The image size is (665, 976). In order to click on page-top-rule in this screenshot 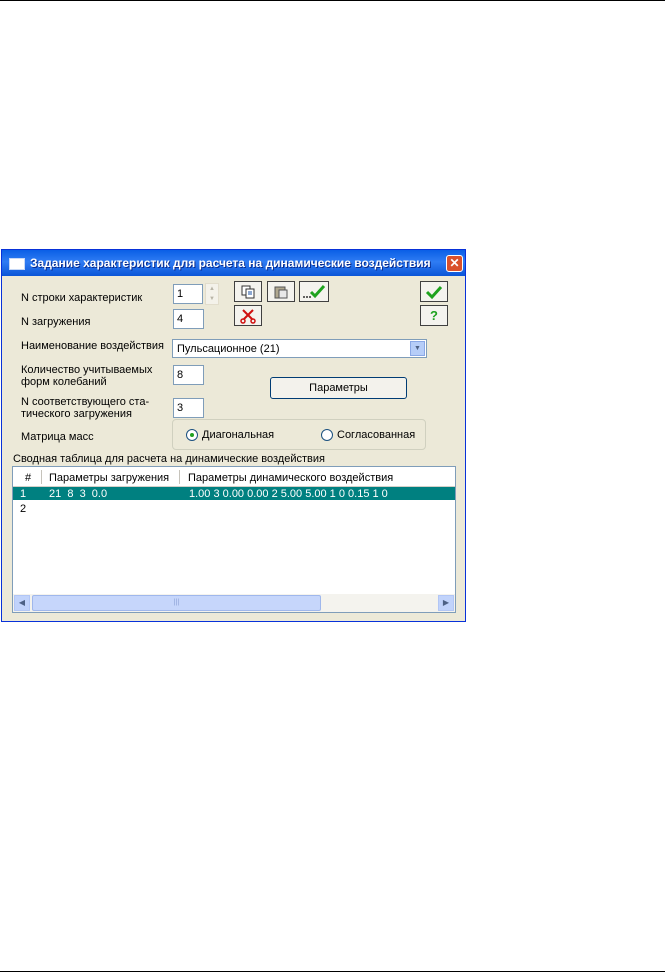, I will do `click(332, 0)`.